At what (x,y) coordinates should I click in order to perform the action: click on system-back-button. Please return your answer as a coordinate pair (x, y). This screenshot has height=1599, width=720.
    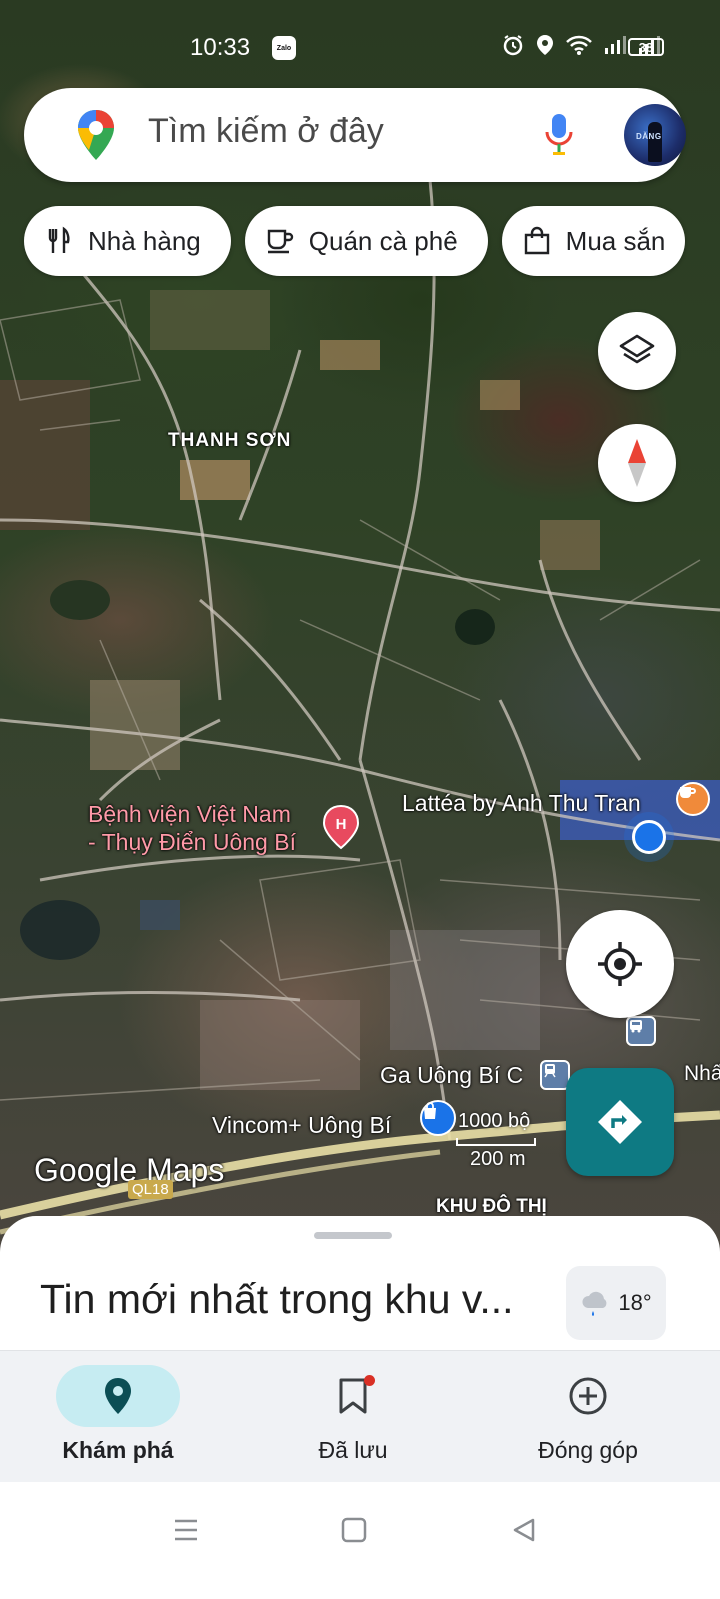
    Looking at the image, I should click on (524, 1530).